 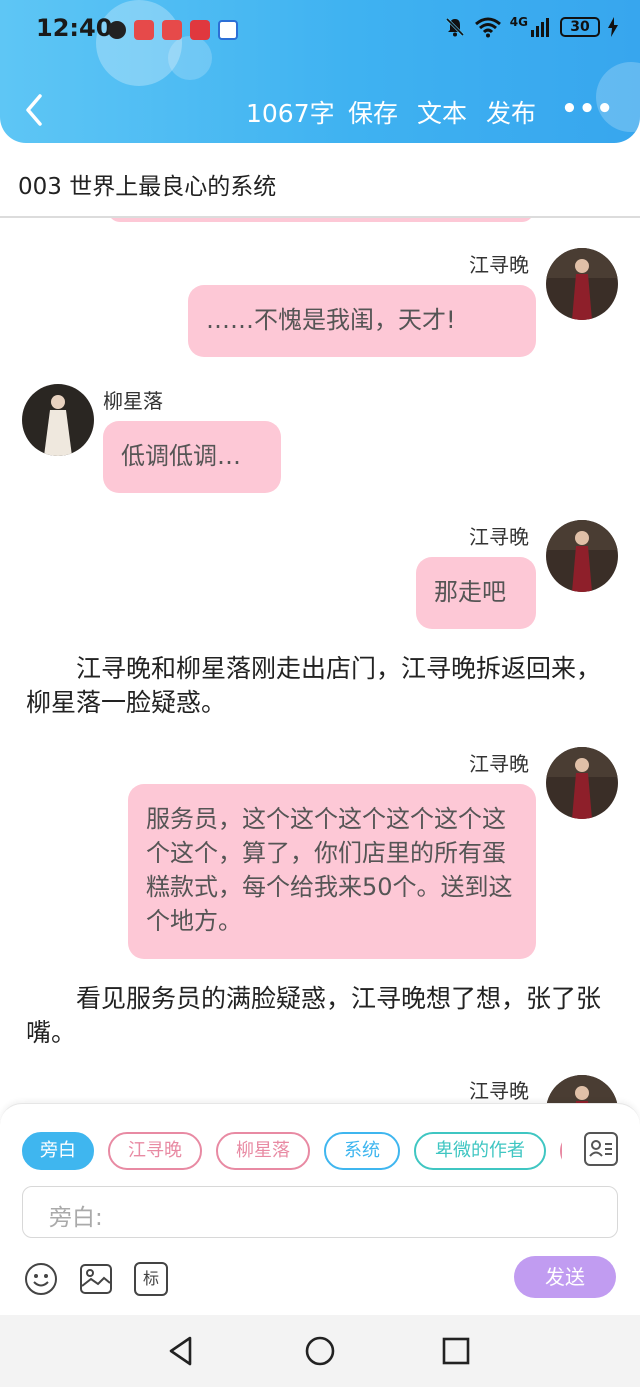 What do you see at coordinates (76, 1218) in the screenshot?
I see `message-input-placeholder: 旁白:` at bounding box center [76, 1218].